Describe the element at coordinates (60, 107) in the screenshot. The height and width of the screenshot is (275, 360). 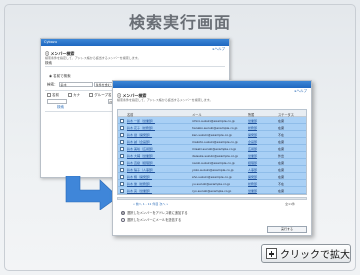
I see `search-link: 検索` at that location.